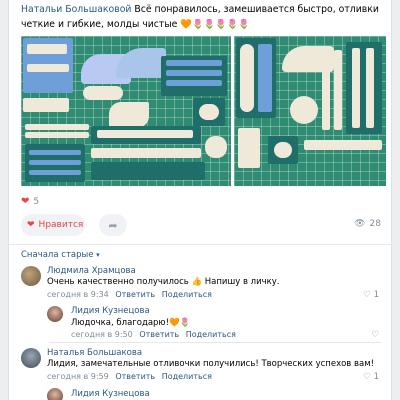 This screenshot has height=400, width=400. Describe the element at coordinates (61, 225) in the screenshot. I see `like-label: Нравится` at that location.